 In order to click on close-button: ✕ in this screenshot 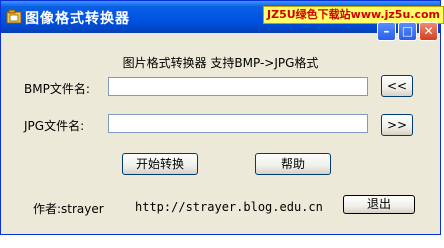, I will do `click(428, 31)`.